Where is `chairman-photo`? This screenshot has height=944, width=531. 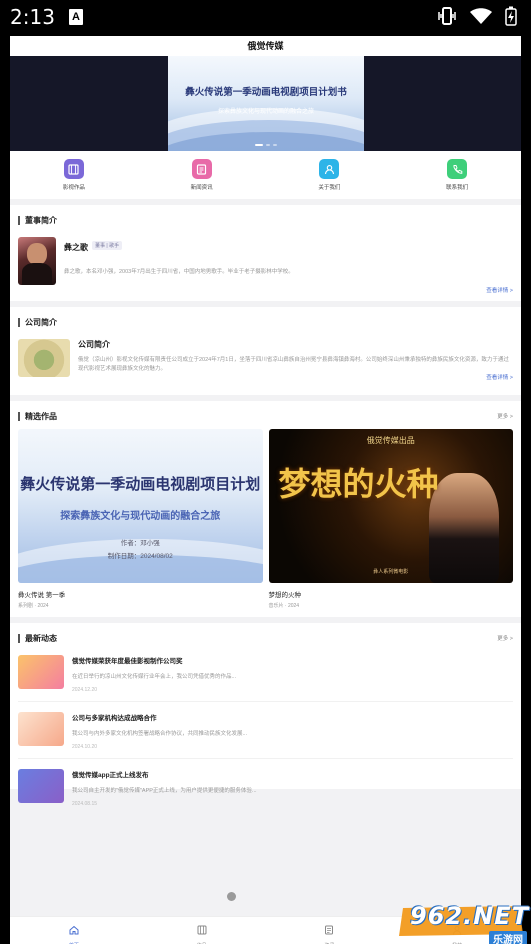
chairman-photo is located at coordinates (37, 261).